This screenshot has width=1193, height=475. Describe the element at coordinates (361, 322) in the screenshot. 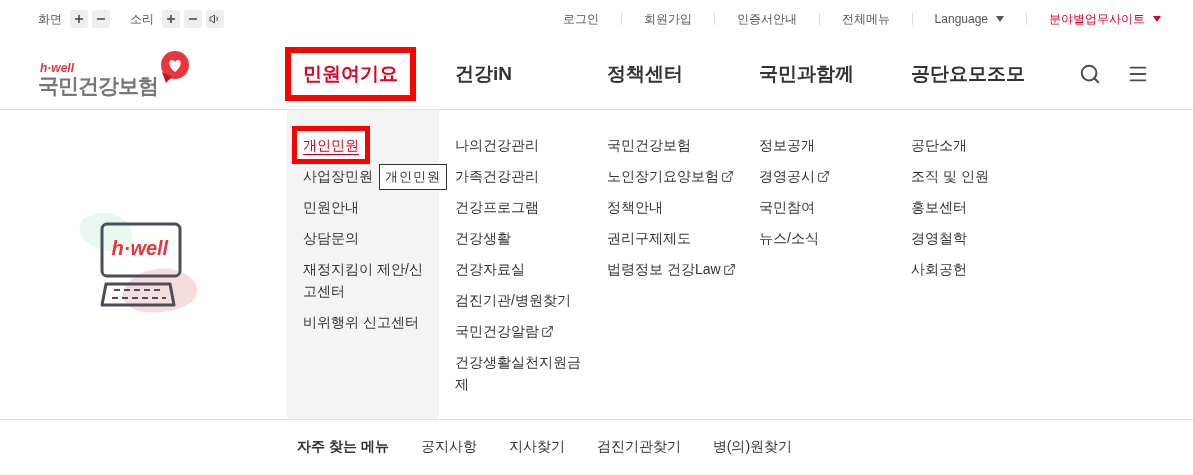

I see `submenu-link: 비위행위 신고센터` at that location.